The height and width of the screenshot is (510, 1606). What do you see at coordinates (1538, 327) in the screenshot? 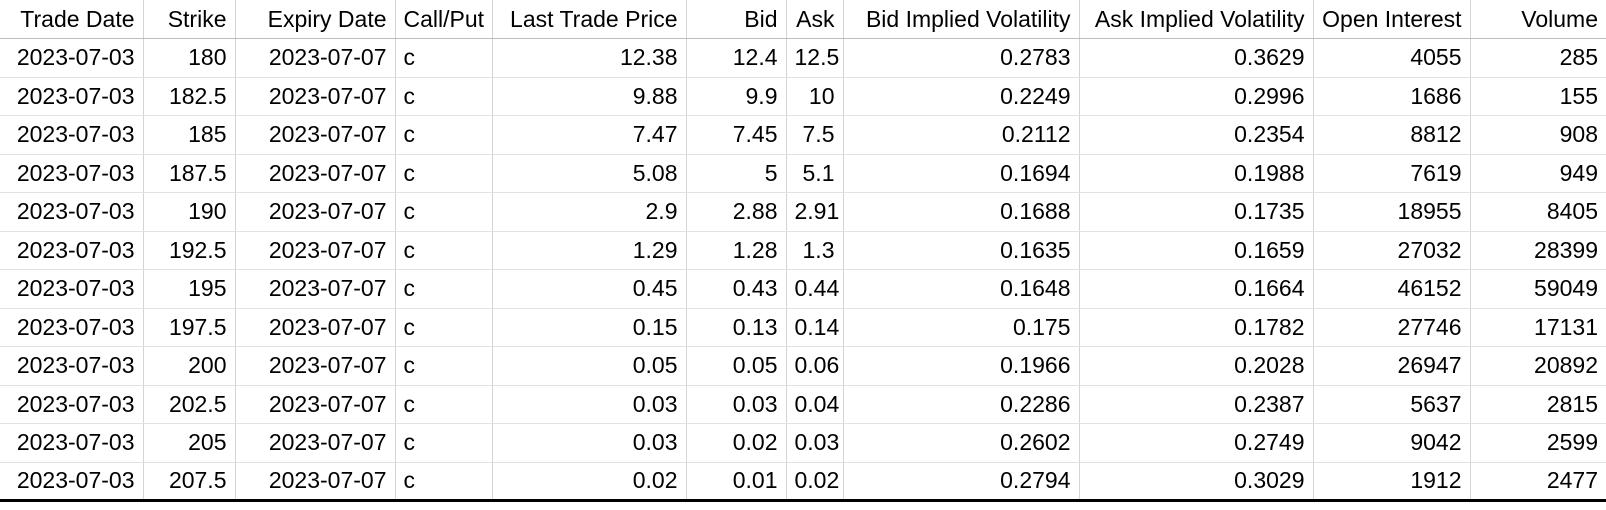
I see `cell-volume: 17131` at bounding box center [1538, 327].